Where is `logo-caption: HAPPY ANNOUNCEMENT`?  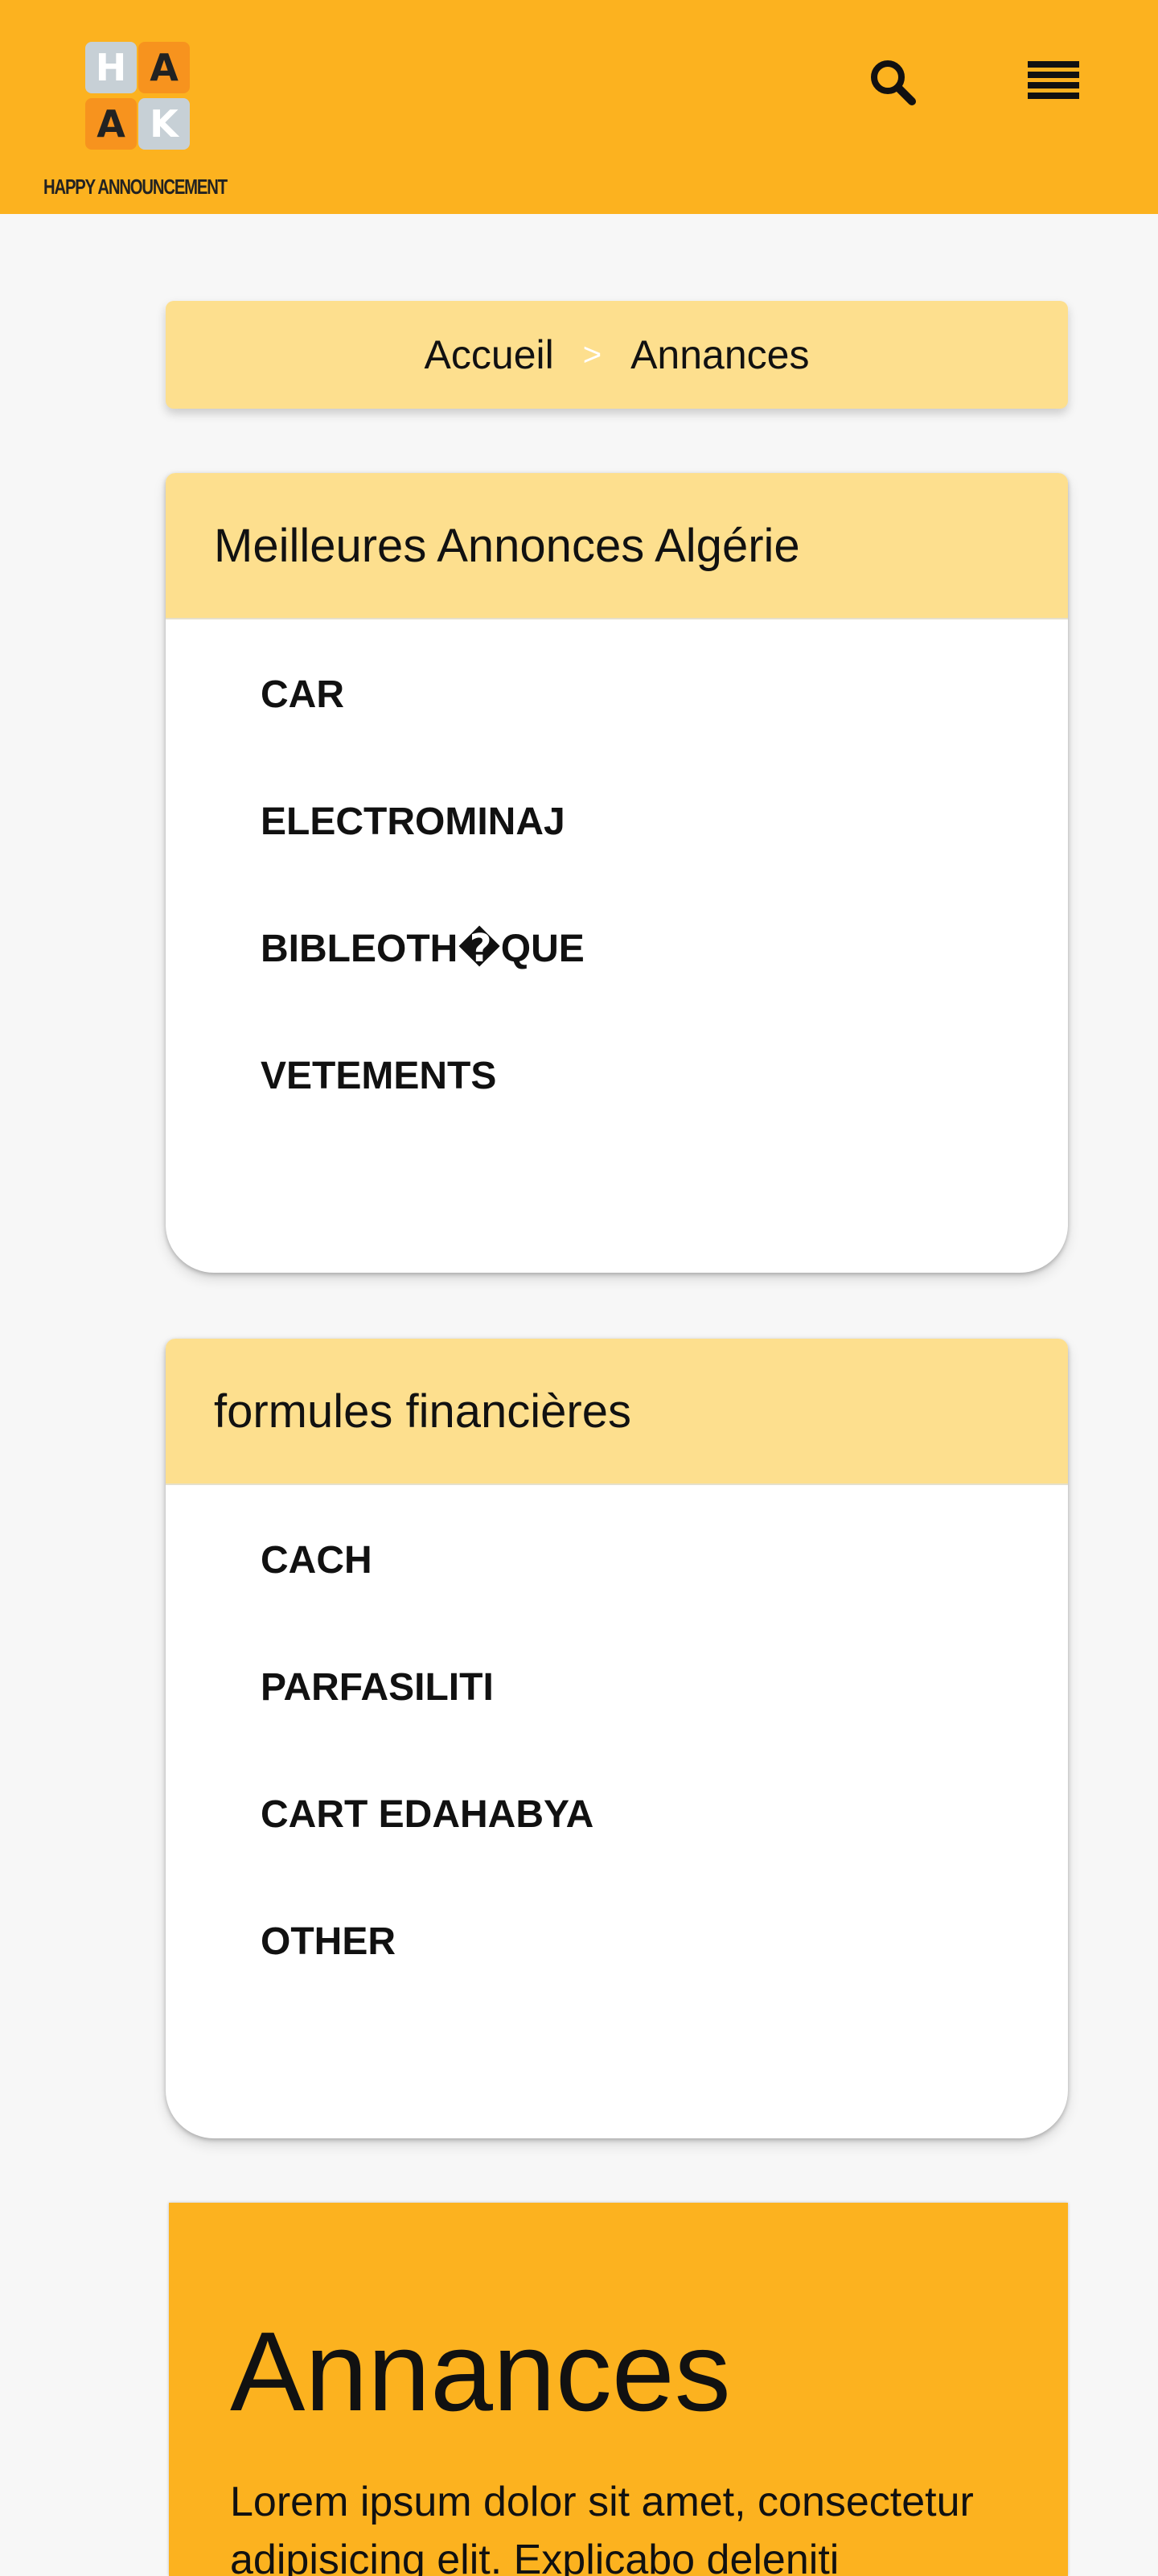 logo-caption: HAPPY ANNOUNCEMENT is located at coordinates (135, 187).